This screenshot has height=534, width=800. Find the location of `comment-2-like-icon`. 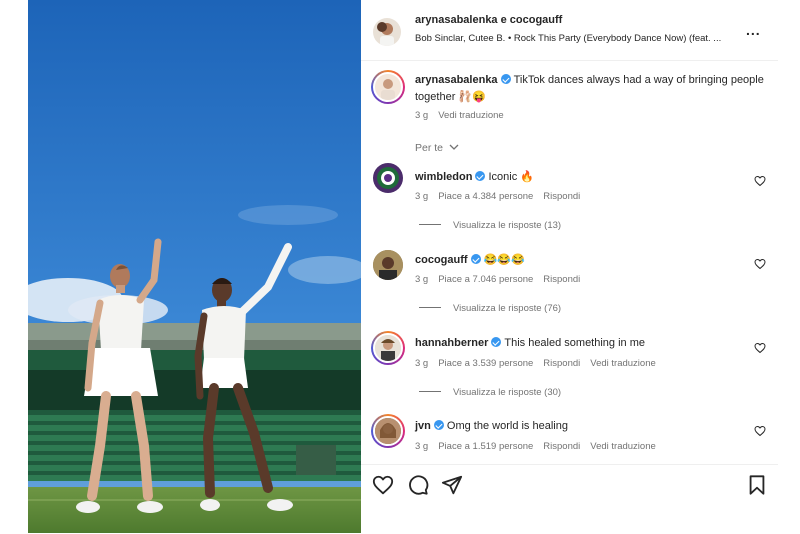

comment-2-like-icon is located at coordinates (760, 264).